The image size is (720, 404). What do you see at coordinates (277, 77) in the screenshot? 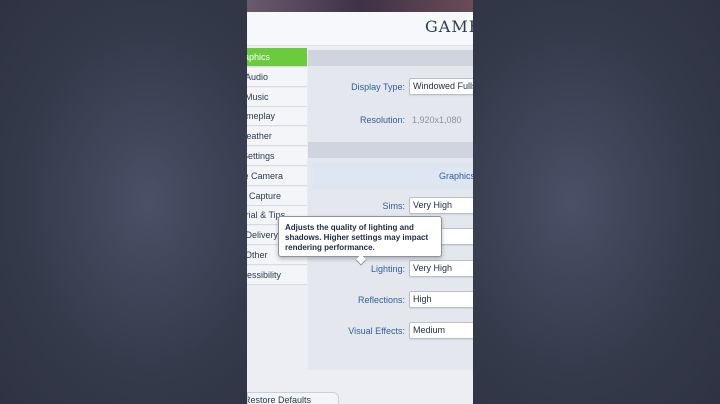
I see `nav-item-audio: Audio` at bounding box center [277, 77].